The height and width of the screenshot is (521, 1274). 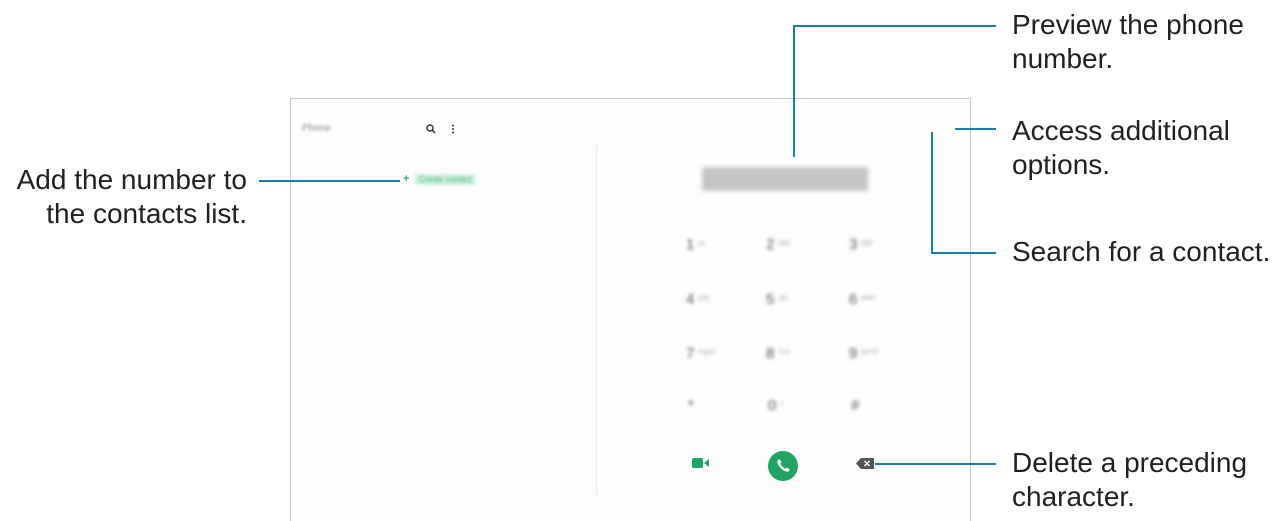 What do you see at coordinates (1121, 147) in the screenshot?
I see `callout-options: Access additional options.` at bounding box center [1121, 147].